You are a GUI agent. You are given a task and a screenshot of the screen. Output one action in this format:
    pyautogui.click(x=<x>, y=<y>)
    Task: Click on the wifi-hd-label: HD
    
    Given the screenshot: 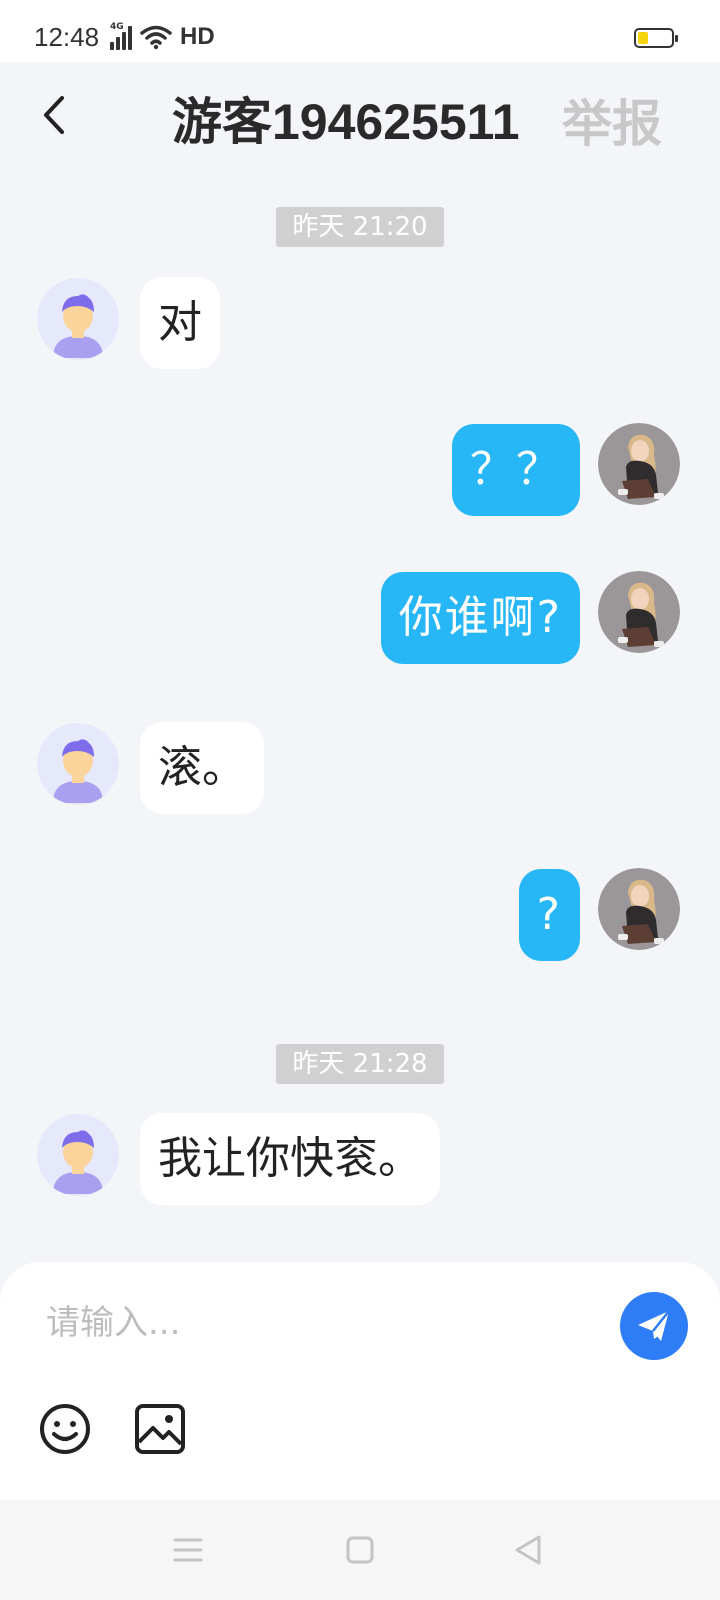 What is the action you would take?
    pyautogui.click(x=197, y=36)
    